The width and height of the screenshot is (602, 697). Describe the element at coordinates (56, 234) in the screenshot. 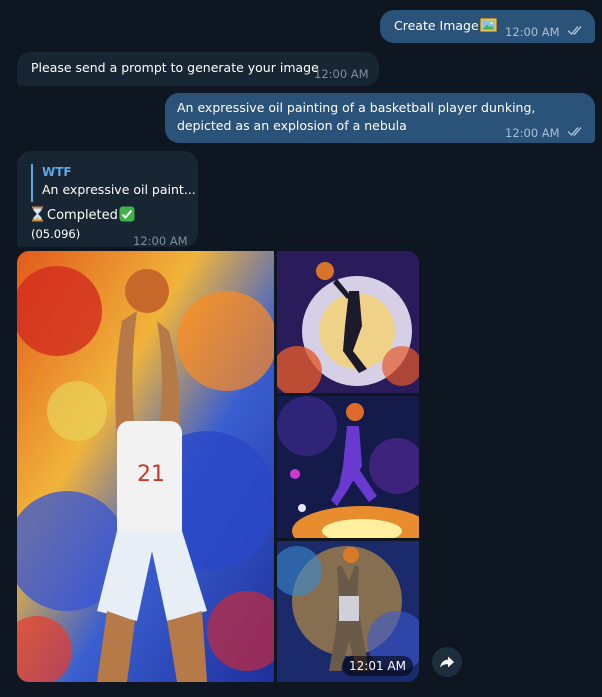

I see `generation-duration: (05.096)` at that location.